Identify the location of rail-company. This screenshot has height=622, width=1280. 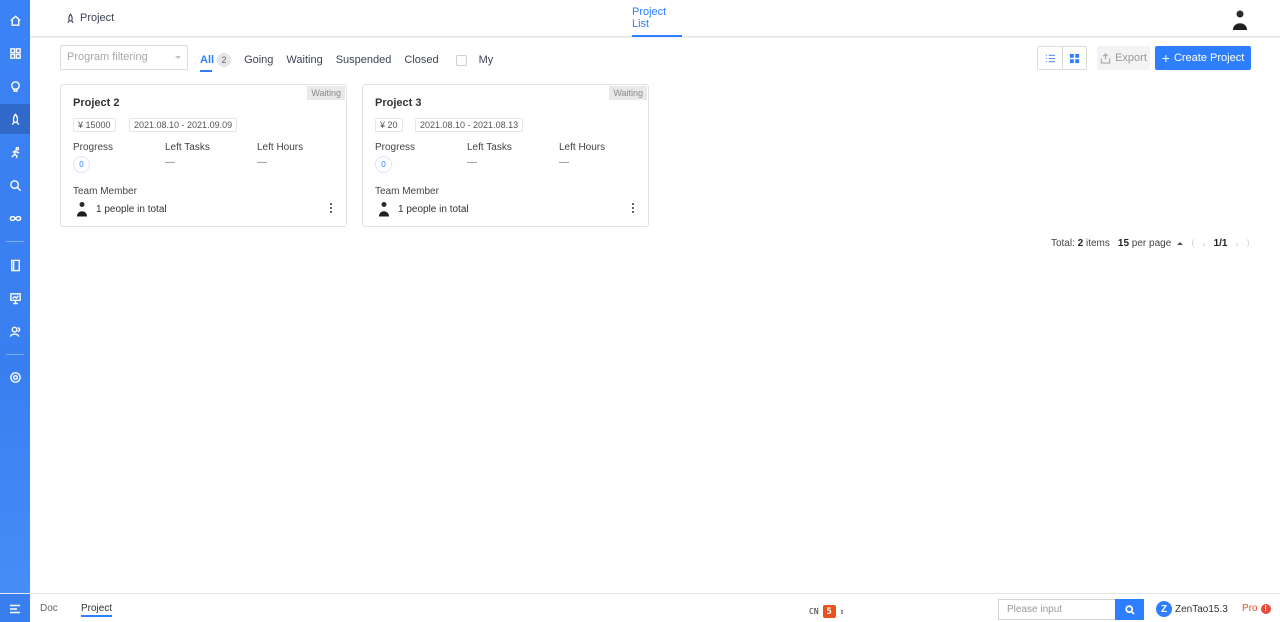
(15, 331).